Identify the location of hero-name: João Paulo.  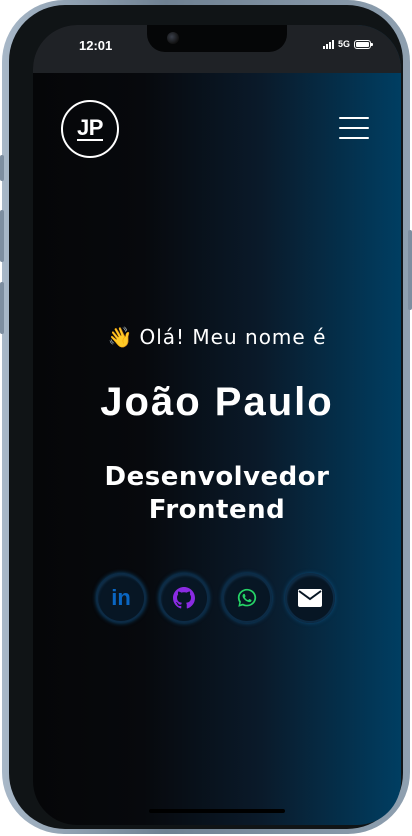
(217, 402).